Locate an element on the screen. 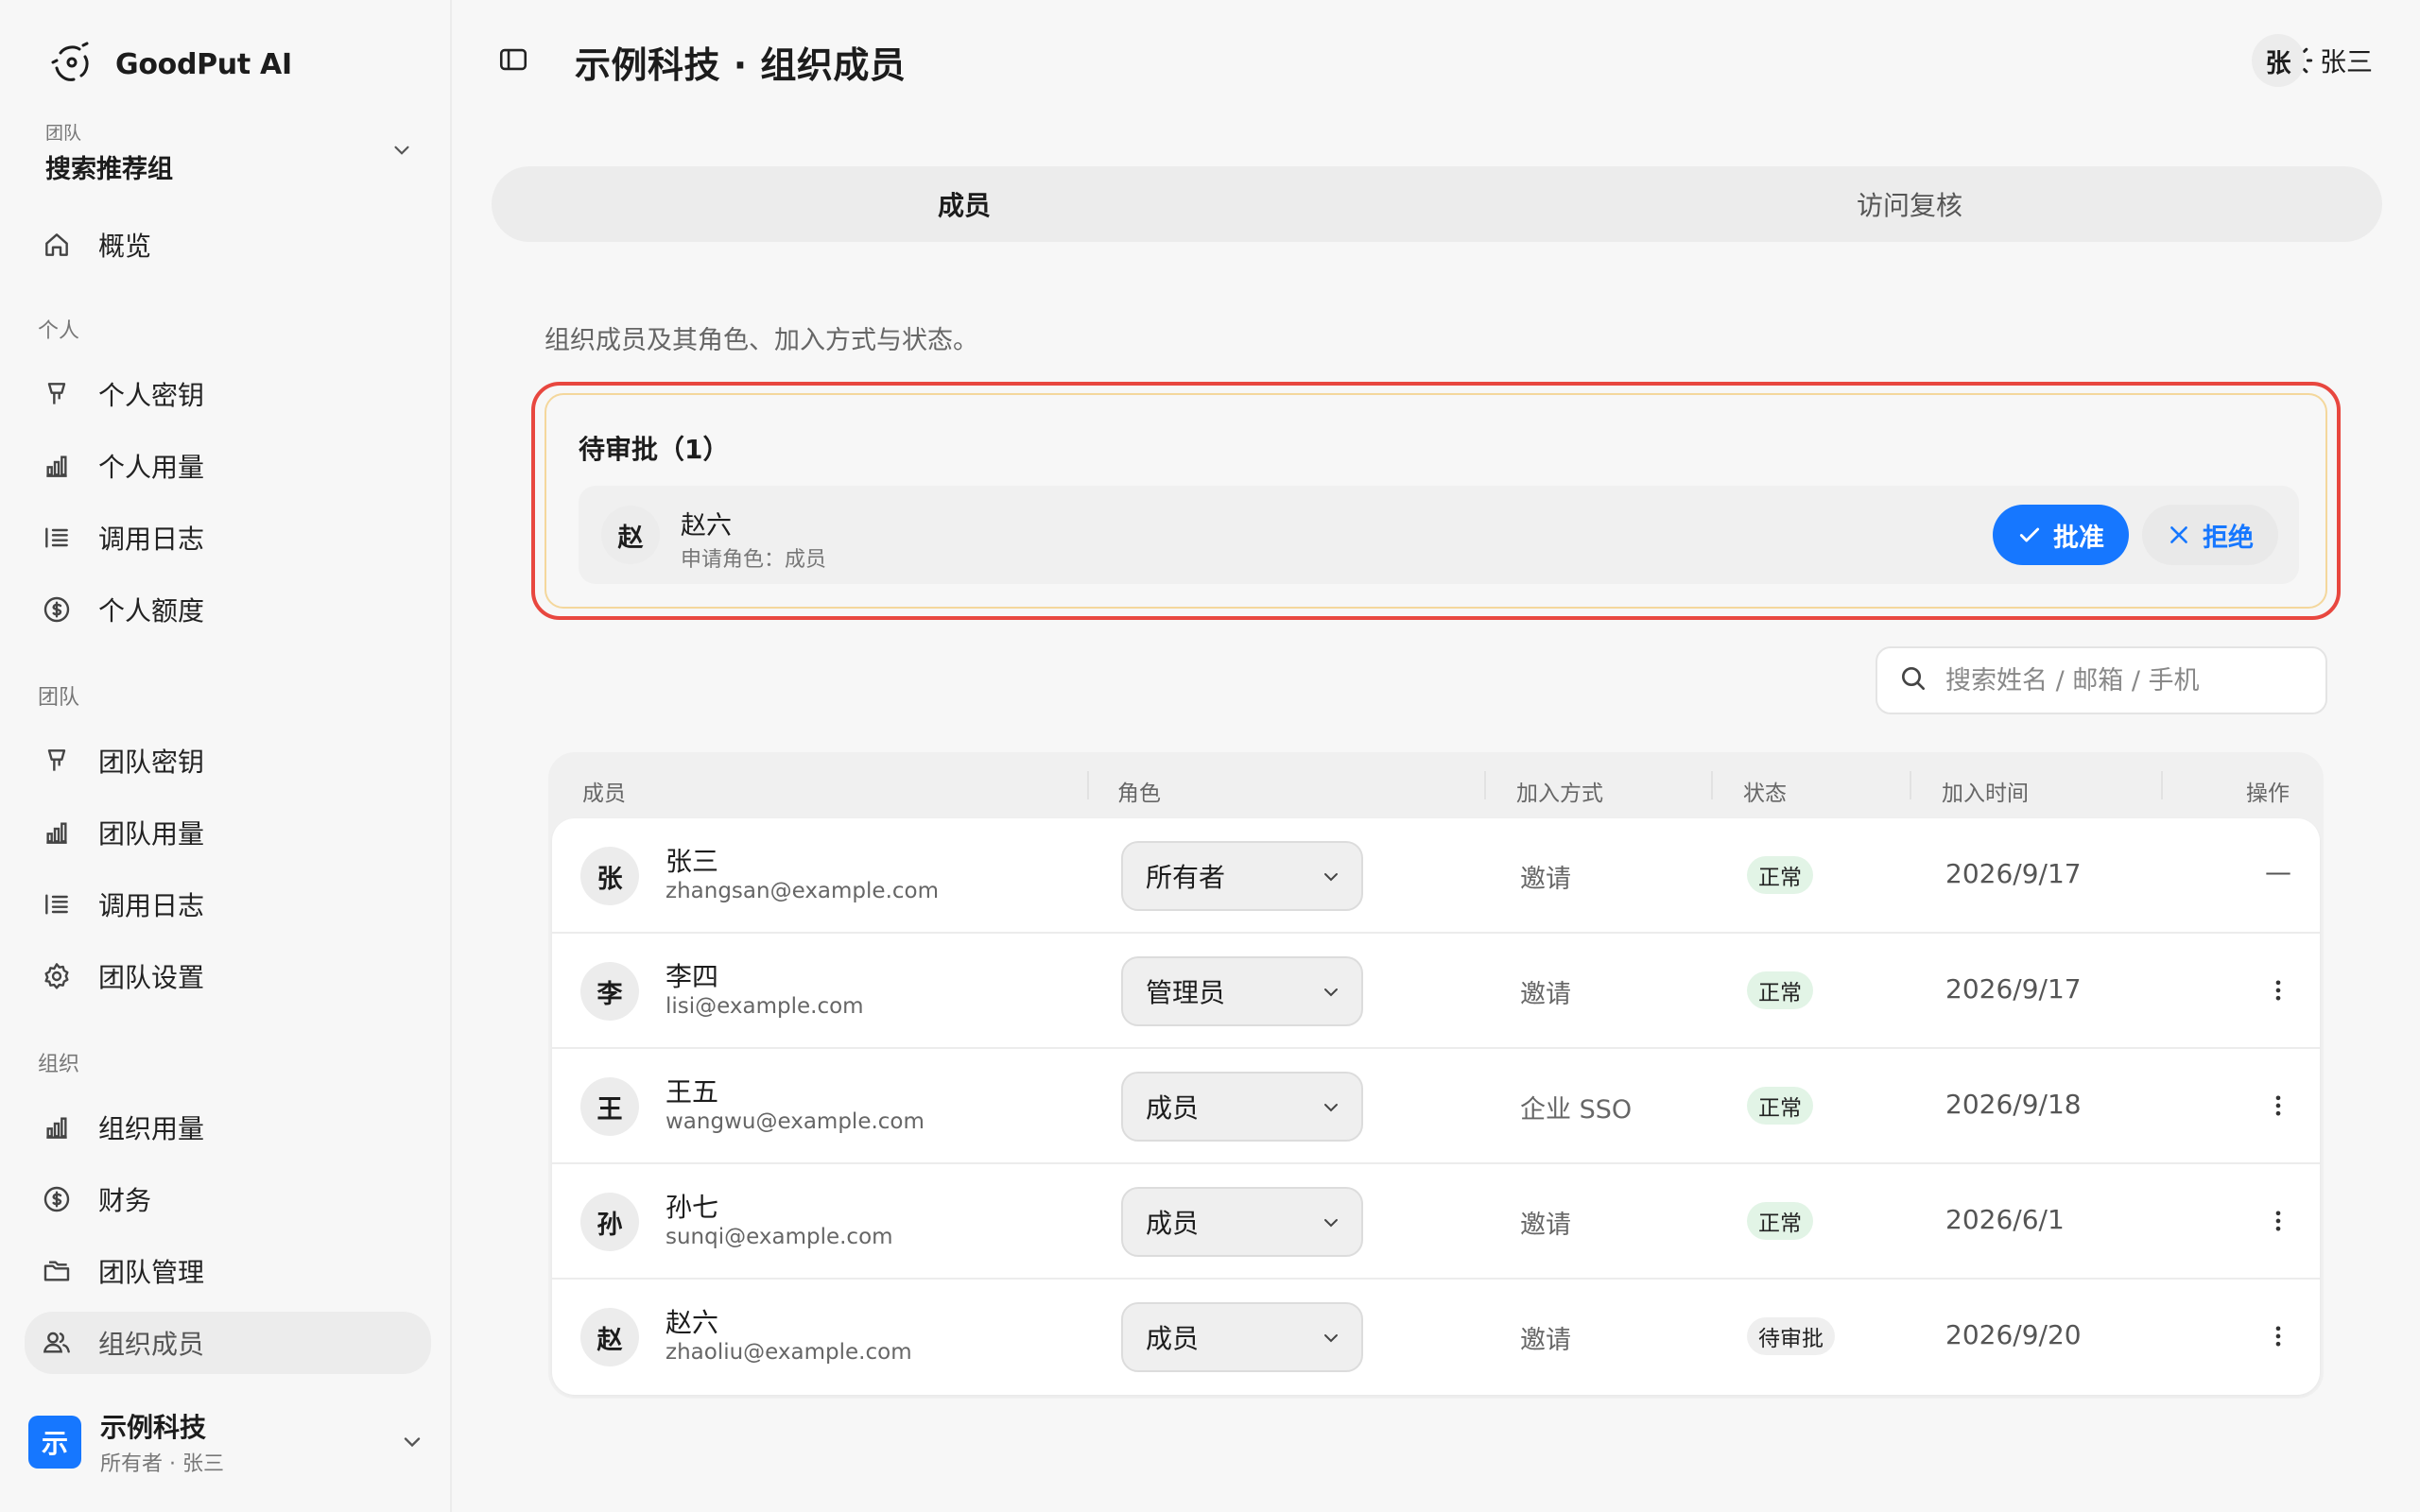 Image resolution: width=2420 pixels, height=1512 pixels. member-name: 张三 is located at coordinates (692, 861).